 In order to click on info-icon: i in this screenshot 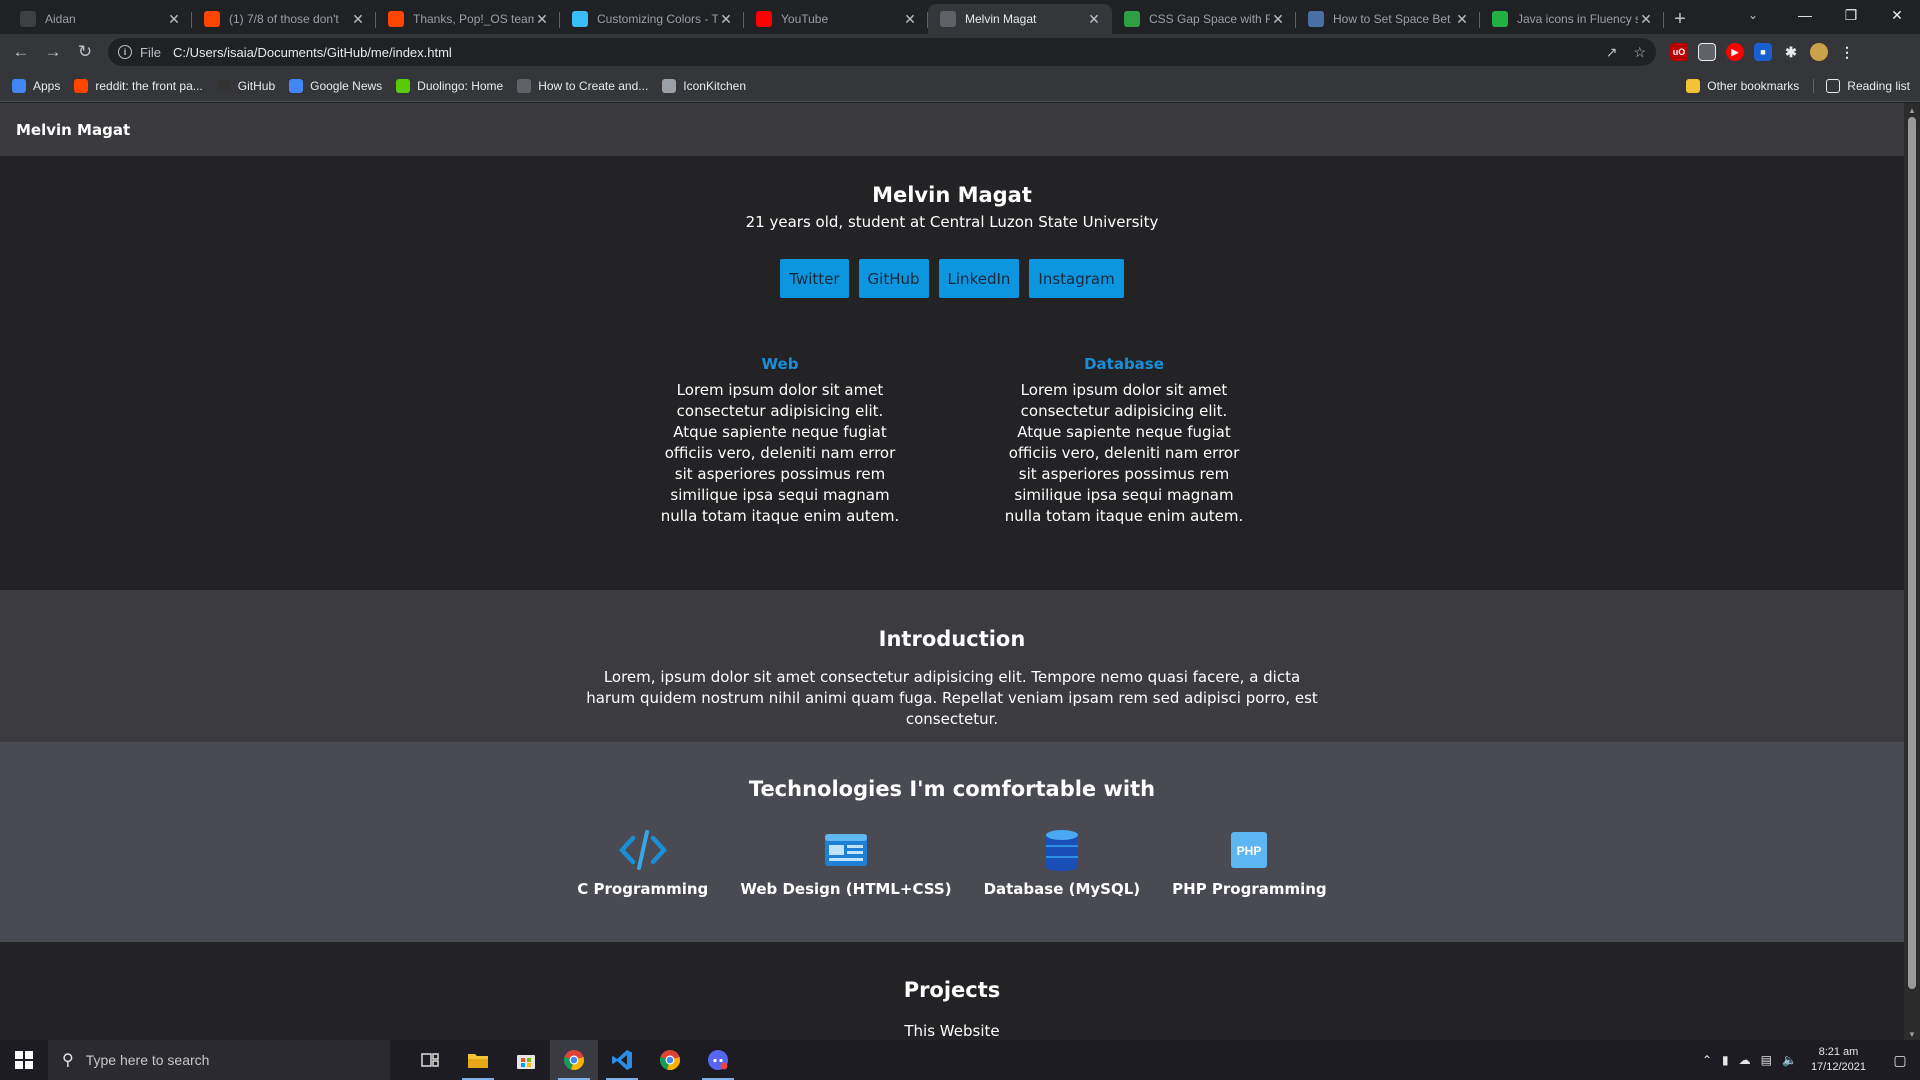, I will do `click(125, 52)`.